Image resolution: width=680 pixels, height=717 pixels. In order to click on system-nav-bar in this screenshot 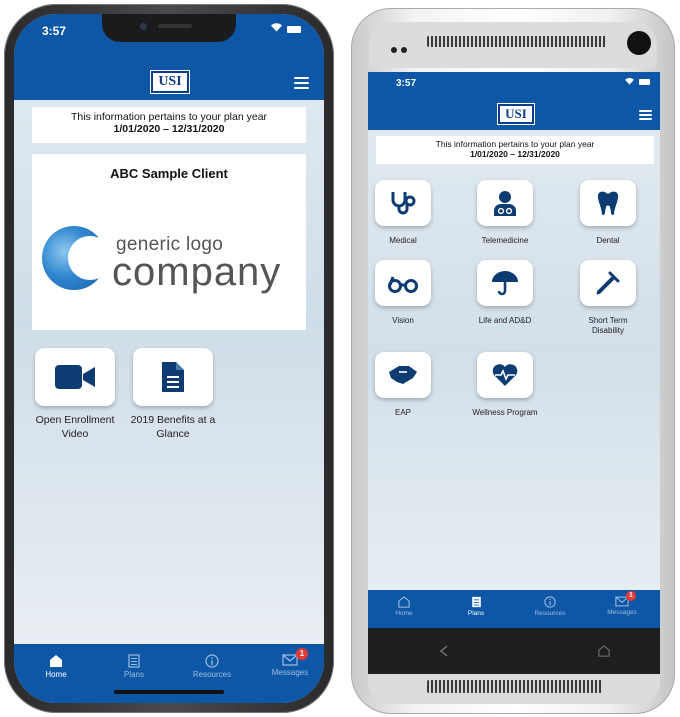, I will do `click(514, 651)`.